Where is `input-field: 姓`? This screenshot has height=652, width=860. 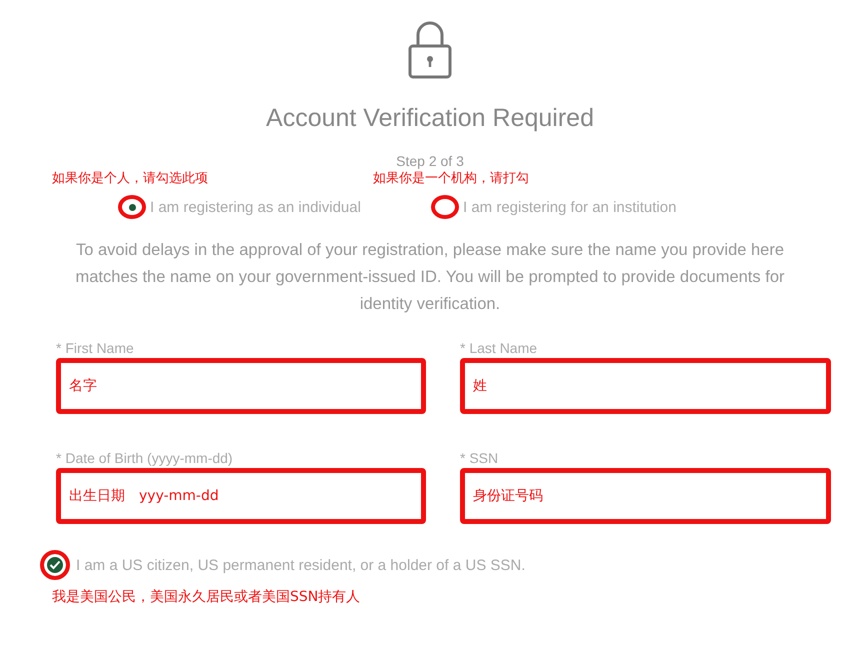
input-field: 姓 is located at coordinates (645, 386).